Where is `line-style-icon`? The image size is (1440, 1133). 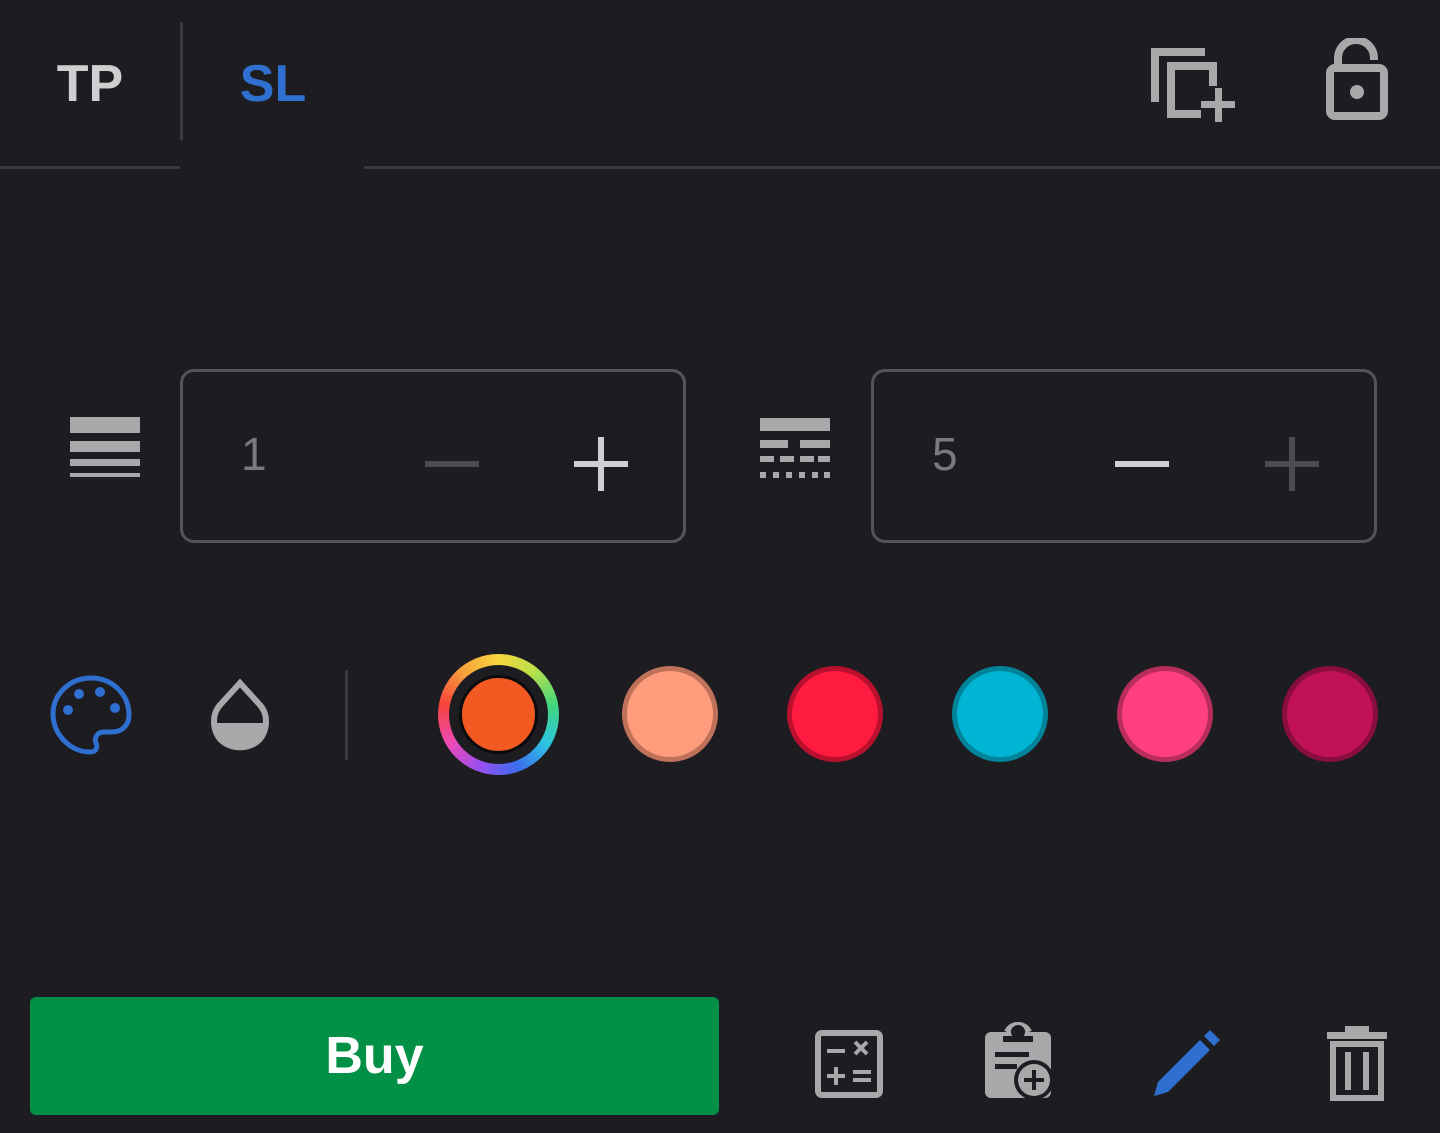
line-style-icon is located at coordinates (795, 449).